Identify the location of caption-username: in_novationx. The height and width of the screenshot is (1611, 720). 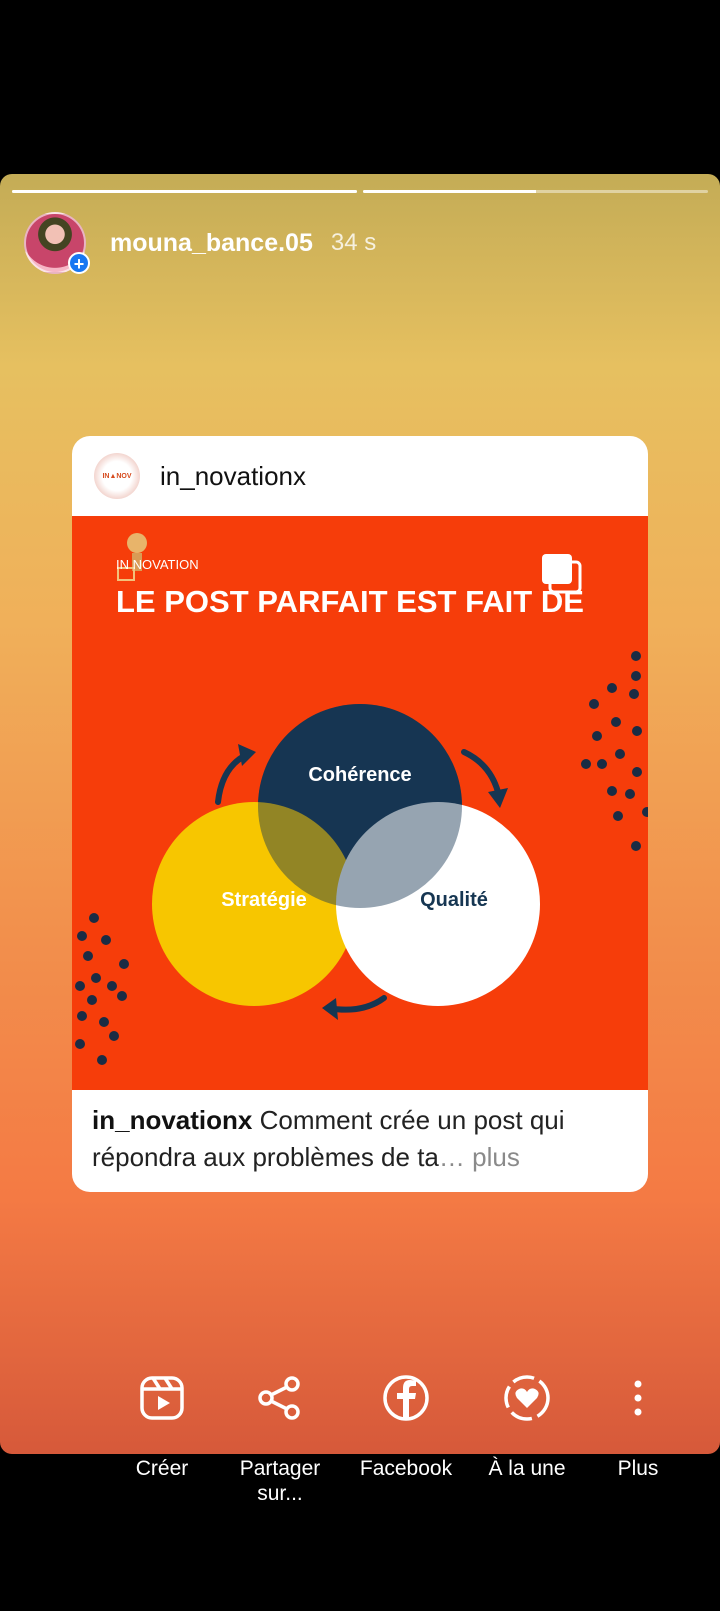
(172, 1120).